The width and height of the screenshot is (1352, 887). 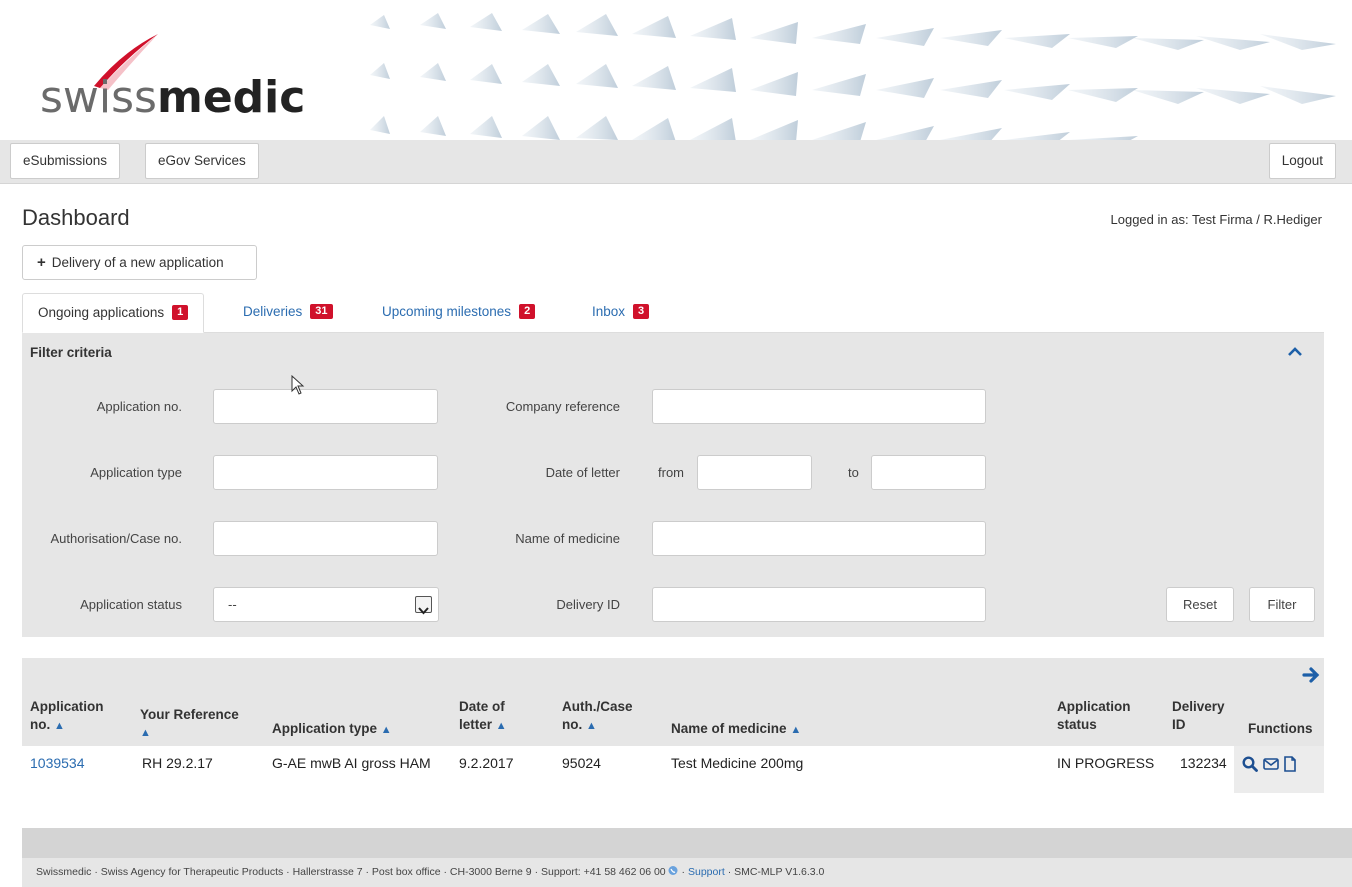 What do you see at coordinates (1077, 724) in the screenshot?
I see `col-label: status` at bounding box center [1077, 724].